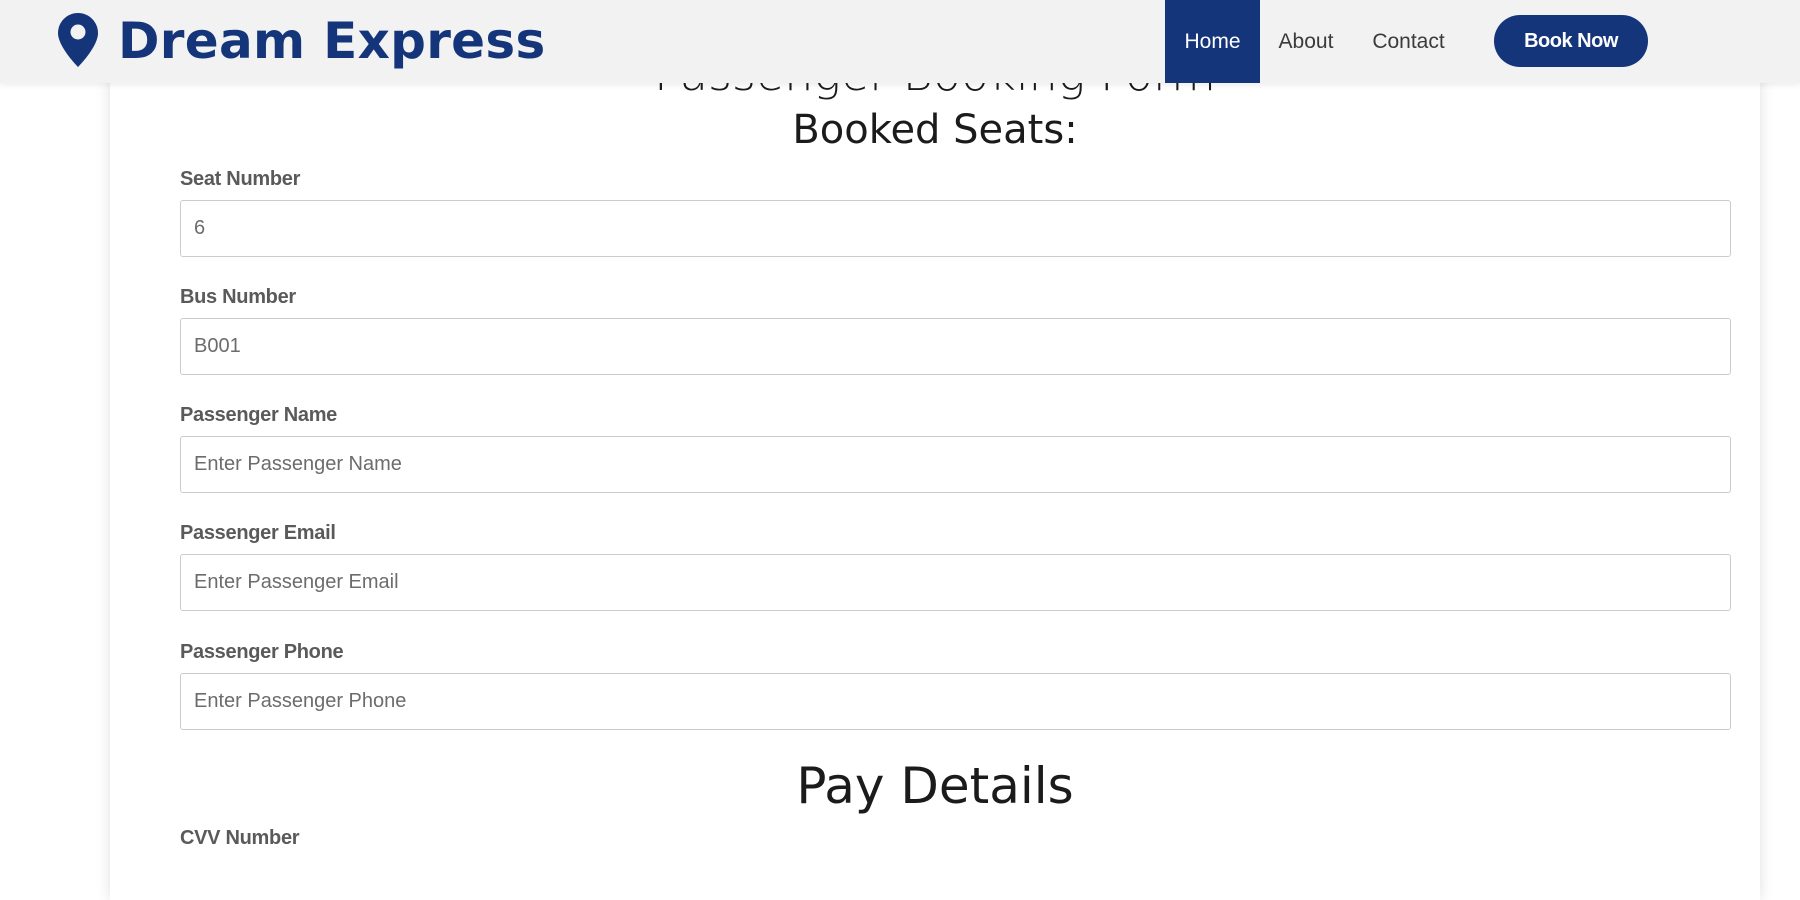 This screenshot has width=1800, height=900. I want to click on seat-number-input, so click(955, 228).